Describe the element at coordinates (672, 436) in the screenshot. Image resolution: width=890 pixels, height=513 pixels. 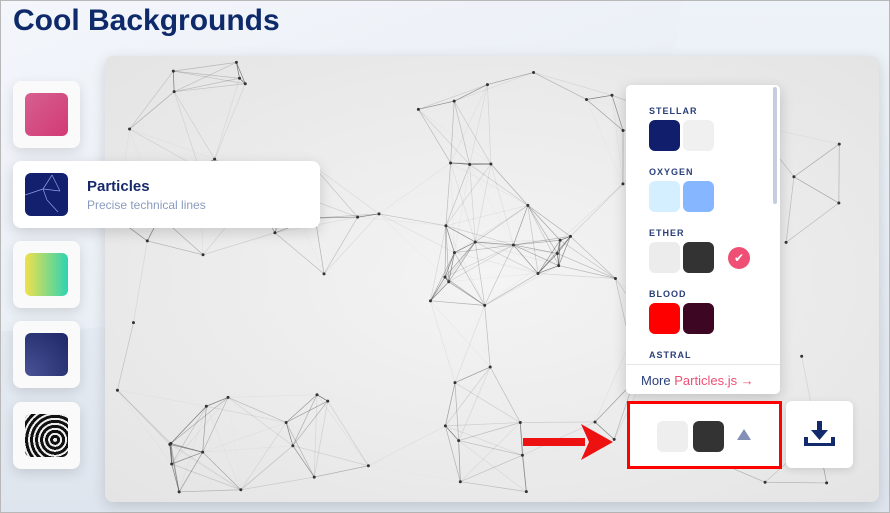
I see `background-color-swatch` at that location.